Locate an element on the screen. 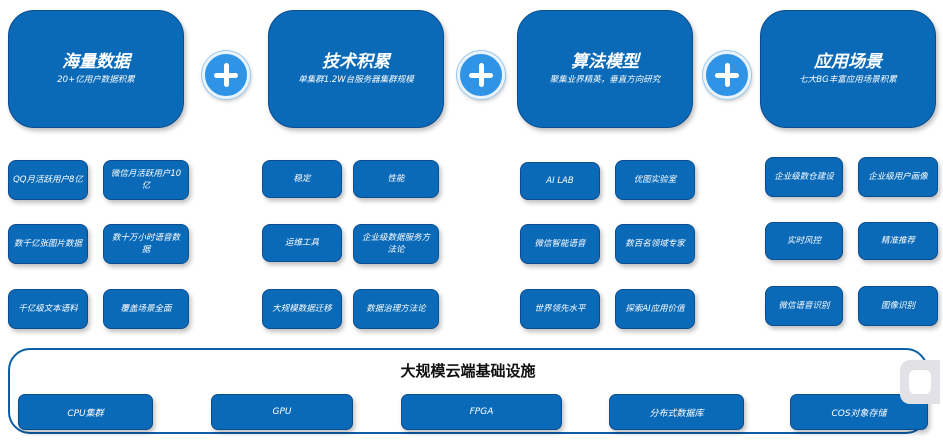 The height and width of the screenshot is (441, 943). category-box-tech: 技术积累 单集群1.2W台服务器集群规模 is located at coordinates (356, 69).